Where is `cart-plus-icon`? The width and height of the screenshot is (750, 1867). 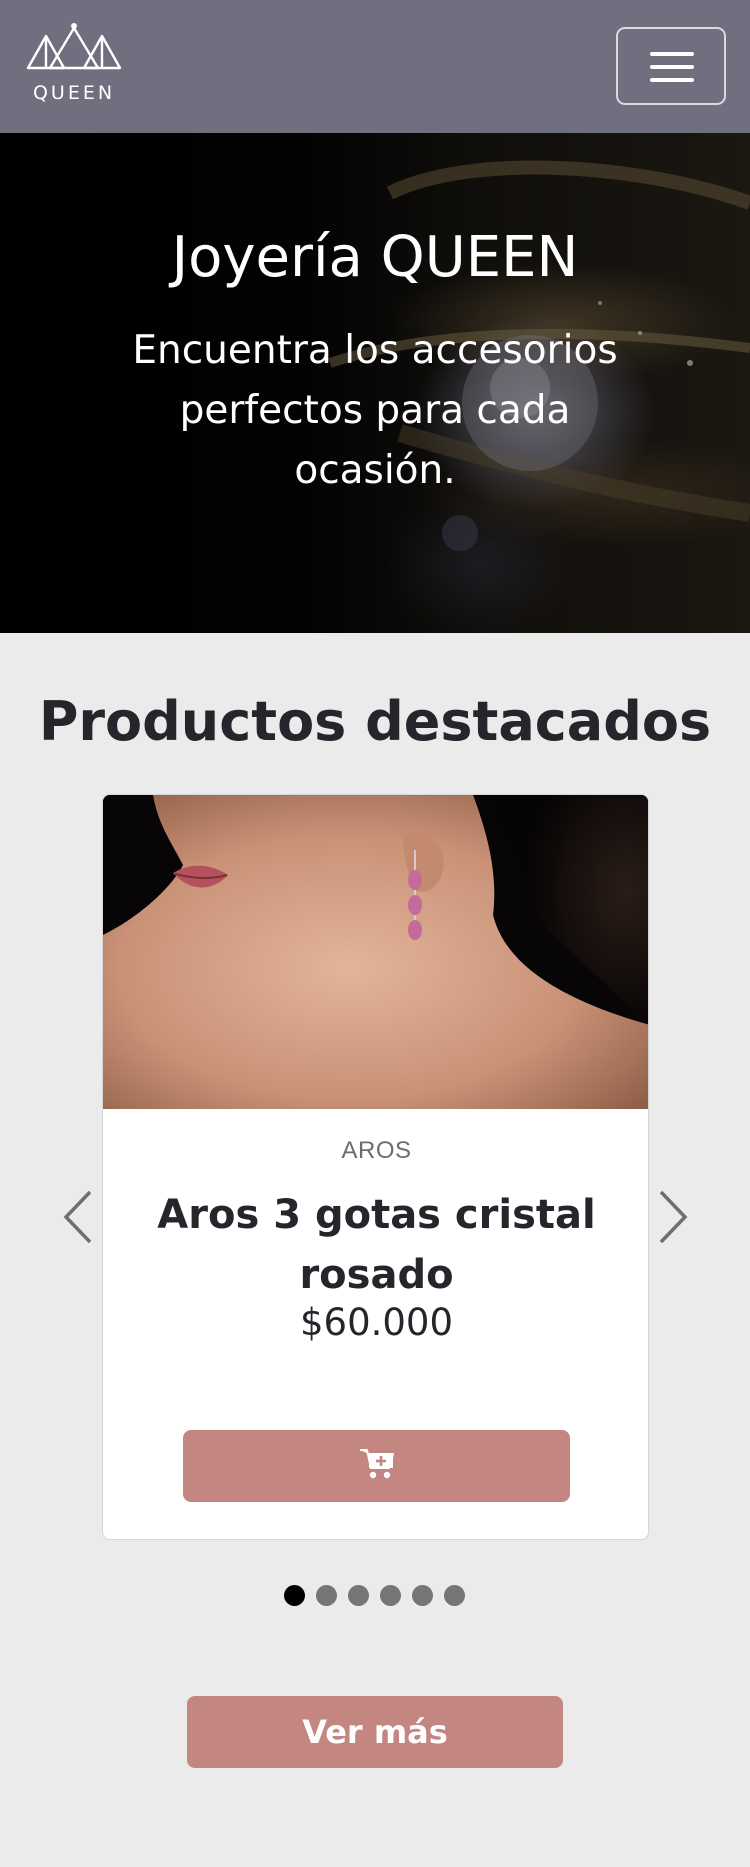
cart-plus-icon is located at coordinates (377, 1464).